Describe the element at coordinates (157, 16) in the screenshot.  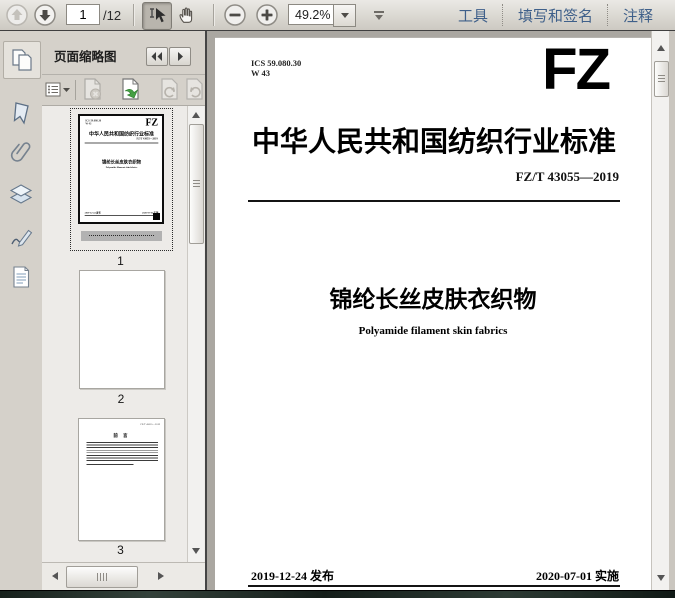
I see `select-tool-button` at that location.